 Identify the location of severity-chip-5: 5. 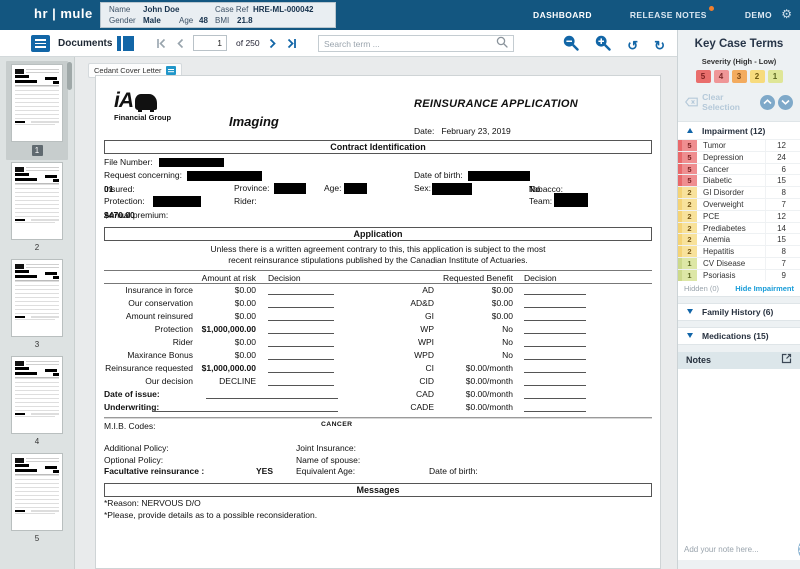
(703, 76).